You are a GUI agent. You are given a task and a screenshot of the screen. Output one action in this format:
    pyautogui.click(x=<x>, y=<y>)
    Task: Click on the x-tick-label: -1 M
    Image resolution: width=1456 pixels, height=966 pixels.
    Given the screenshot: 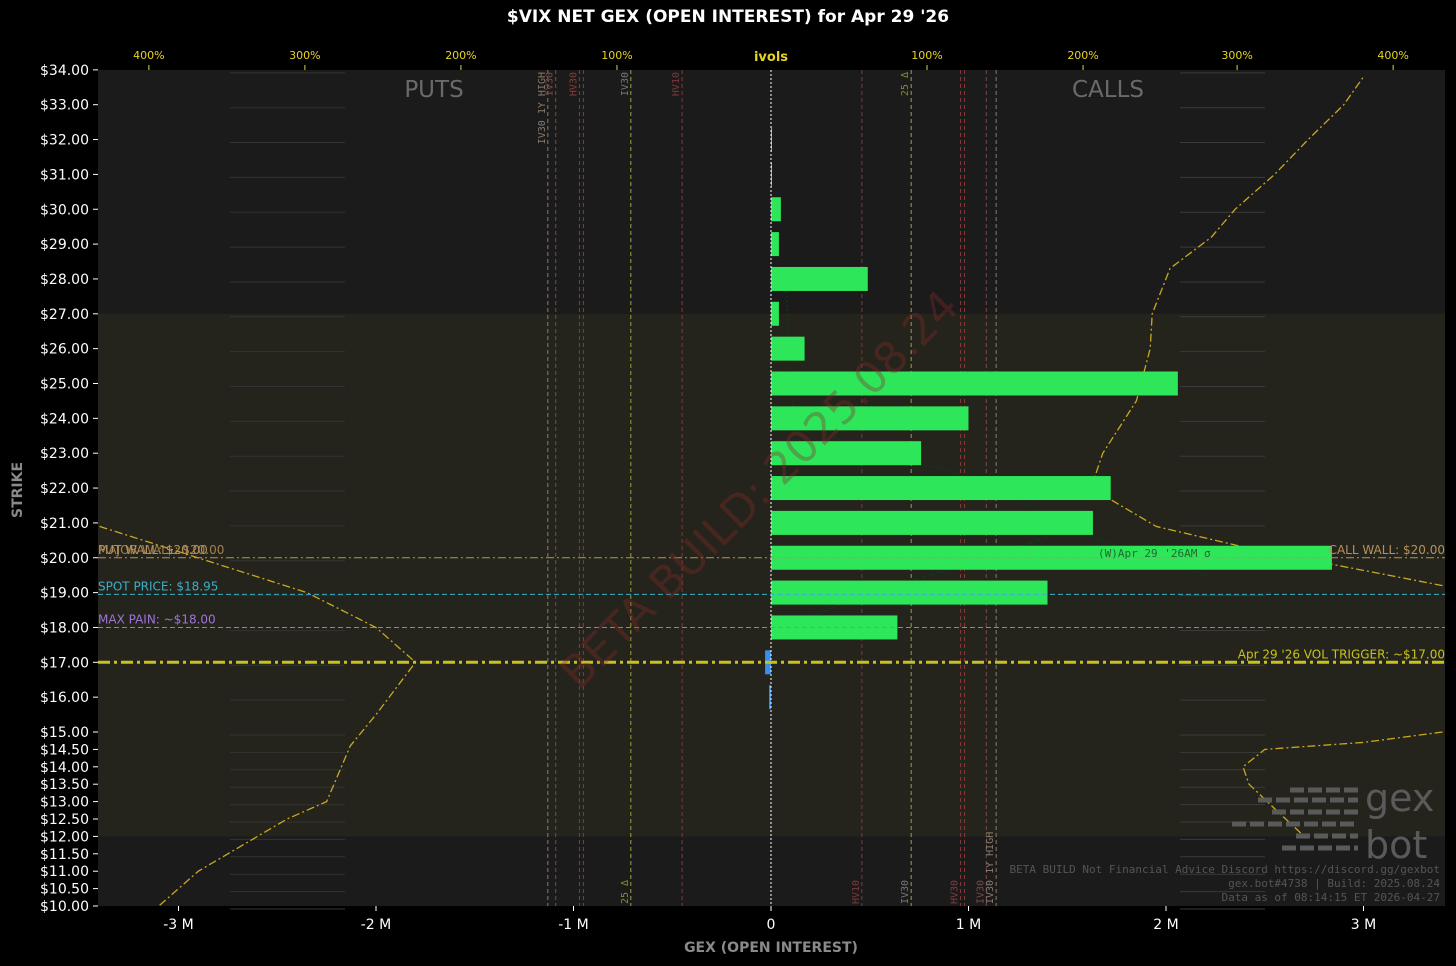 What is the action you would take?
    pyautogui.click(x=573, y=925)
    